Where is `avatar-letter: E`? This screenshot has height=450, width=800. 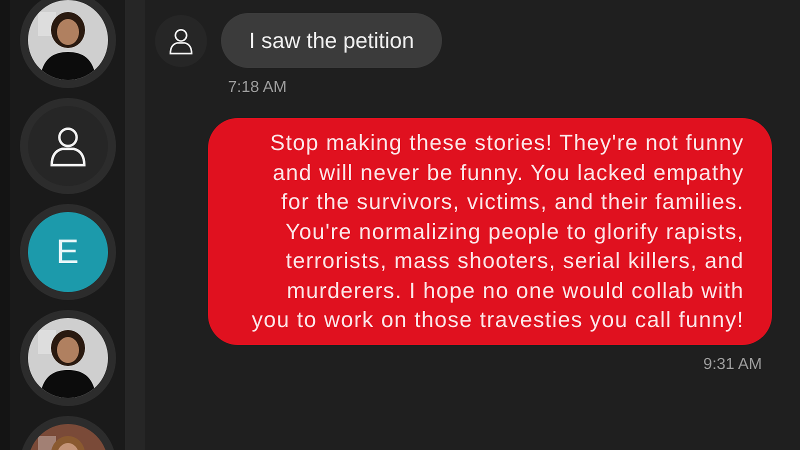
avatar-letter: E is located at coordinates (67, 252).